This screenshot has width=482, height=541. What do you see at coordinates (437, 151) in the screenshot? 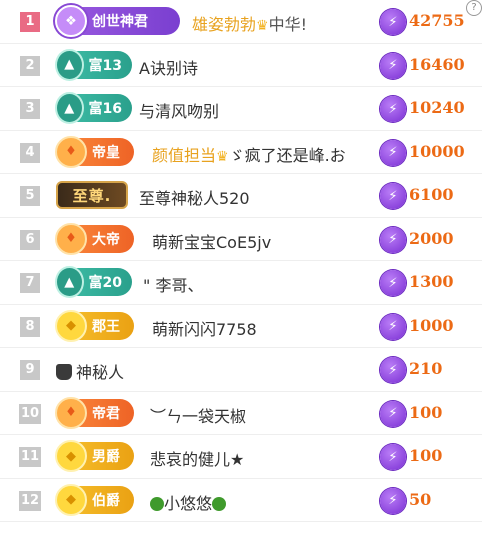
I see `score-value: 10000` at bounding box center [437, 151].